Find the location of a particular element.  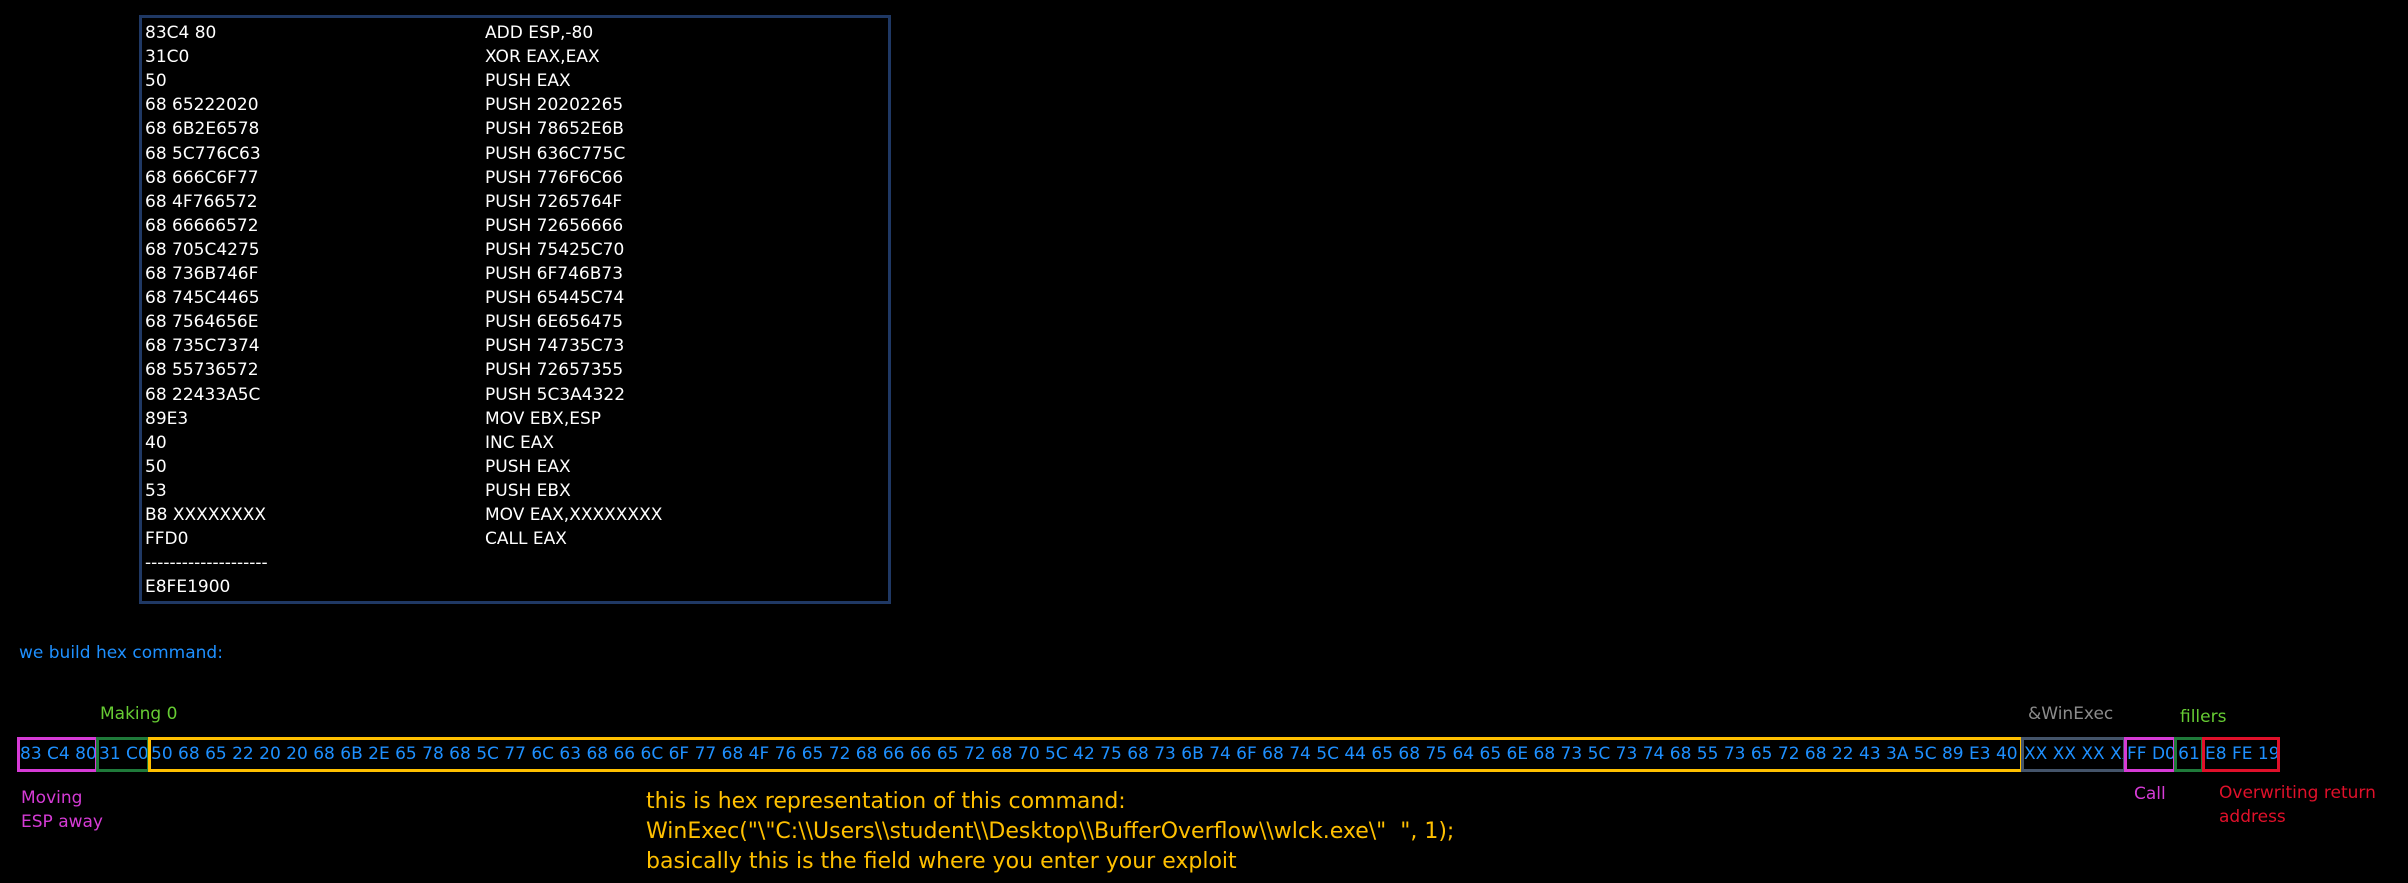

instruction: XOR EAX,EAX is located at coordinates (542, 57).